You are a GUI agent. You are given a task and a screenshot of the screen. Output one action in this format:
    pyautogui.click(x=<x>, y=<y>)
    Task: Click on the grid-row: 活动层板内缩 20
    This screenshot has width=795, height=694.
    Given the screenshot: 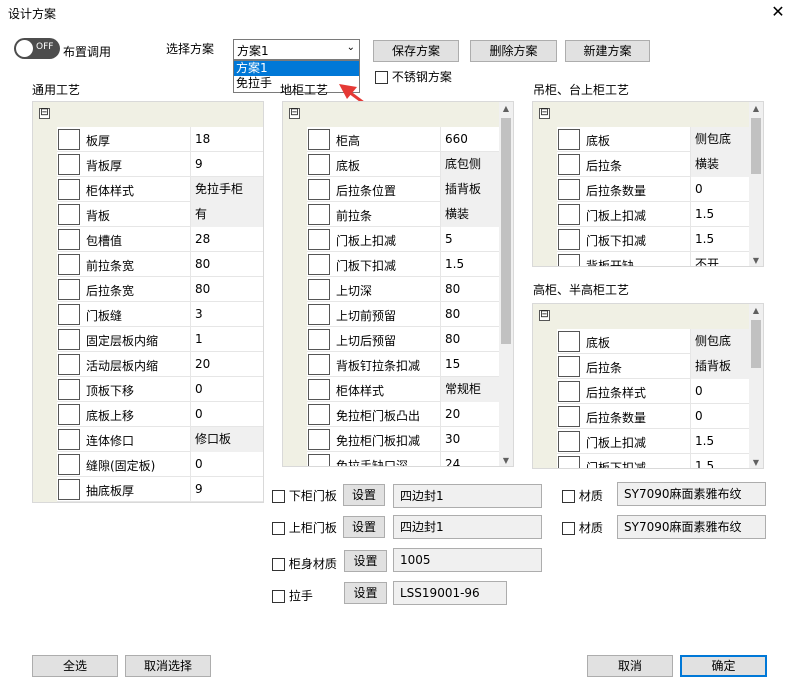 What is the action you would take?
    pyautogui.click(x=148, y=364)
    